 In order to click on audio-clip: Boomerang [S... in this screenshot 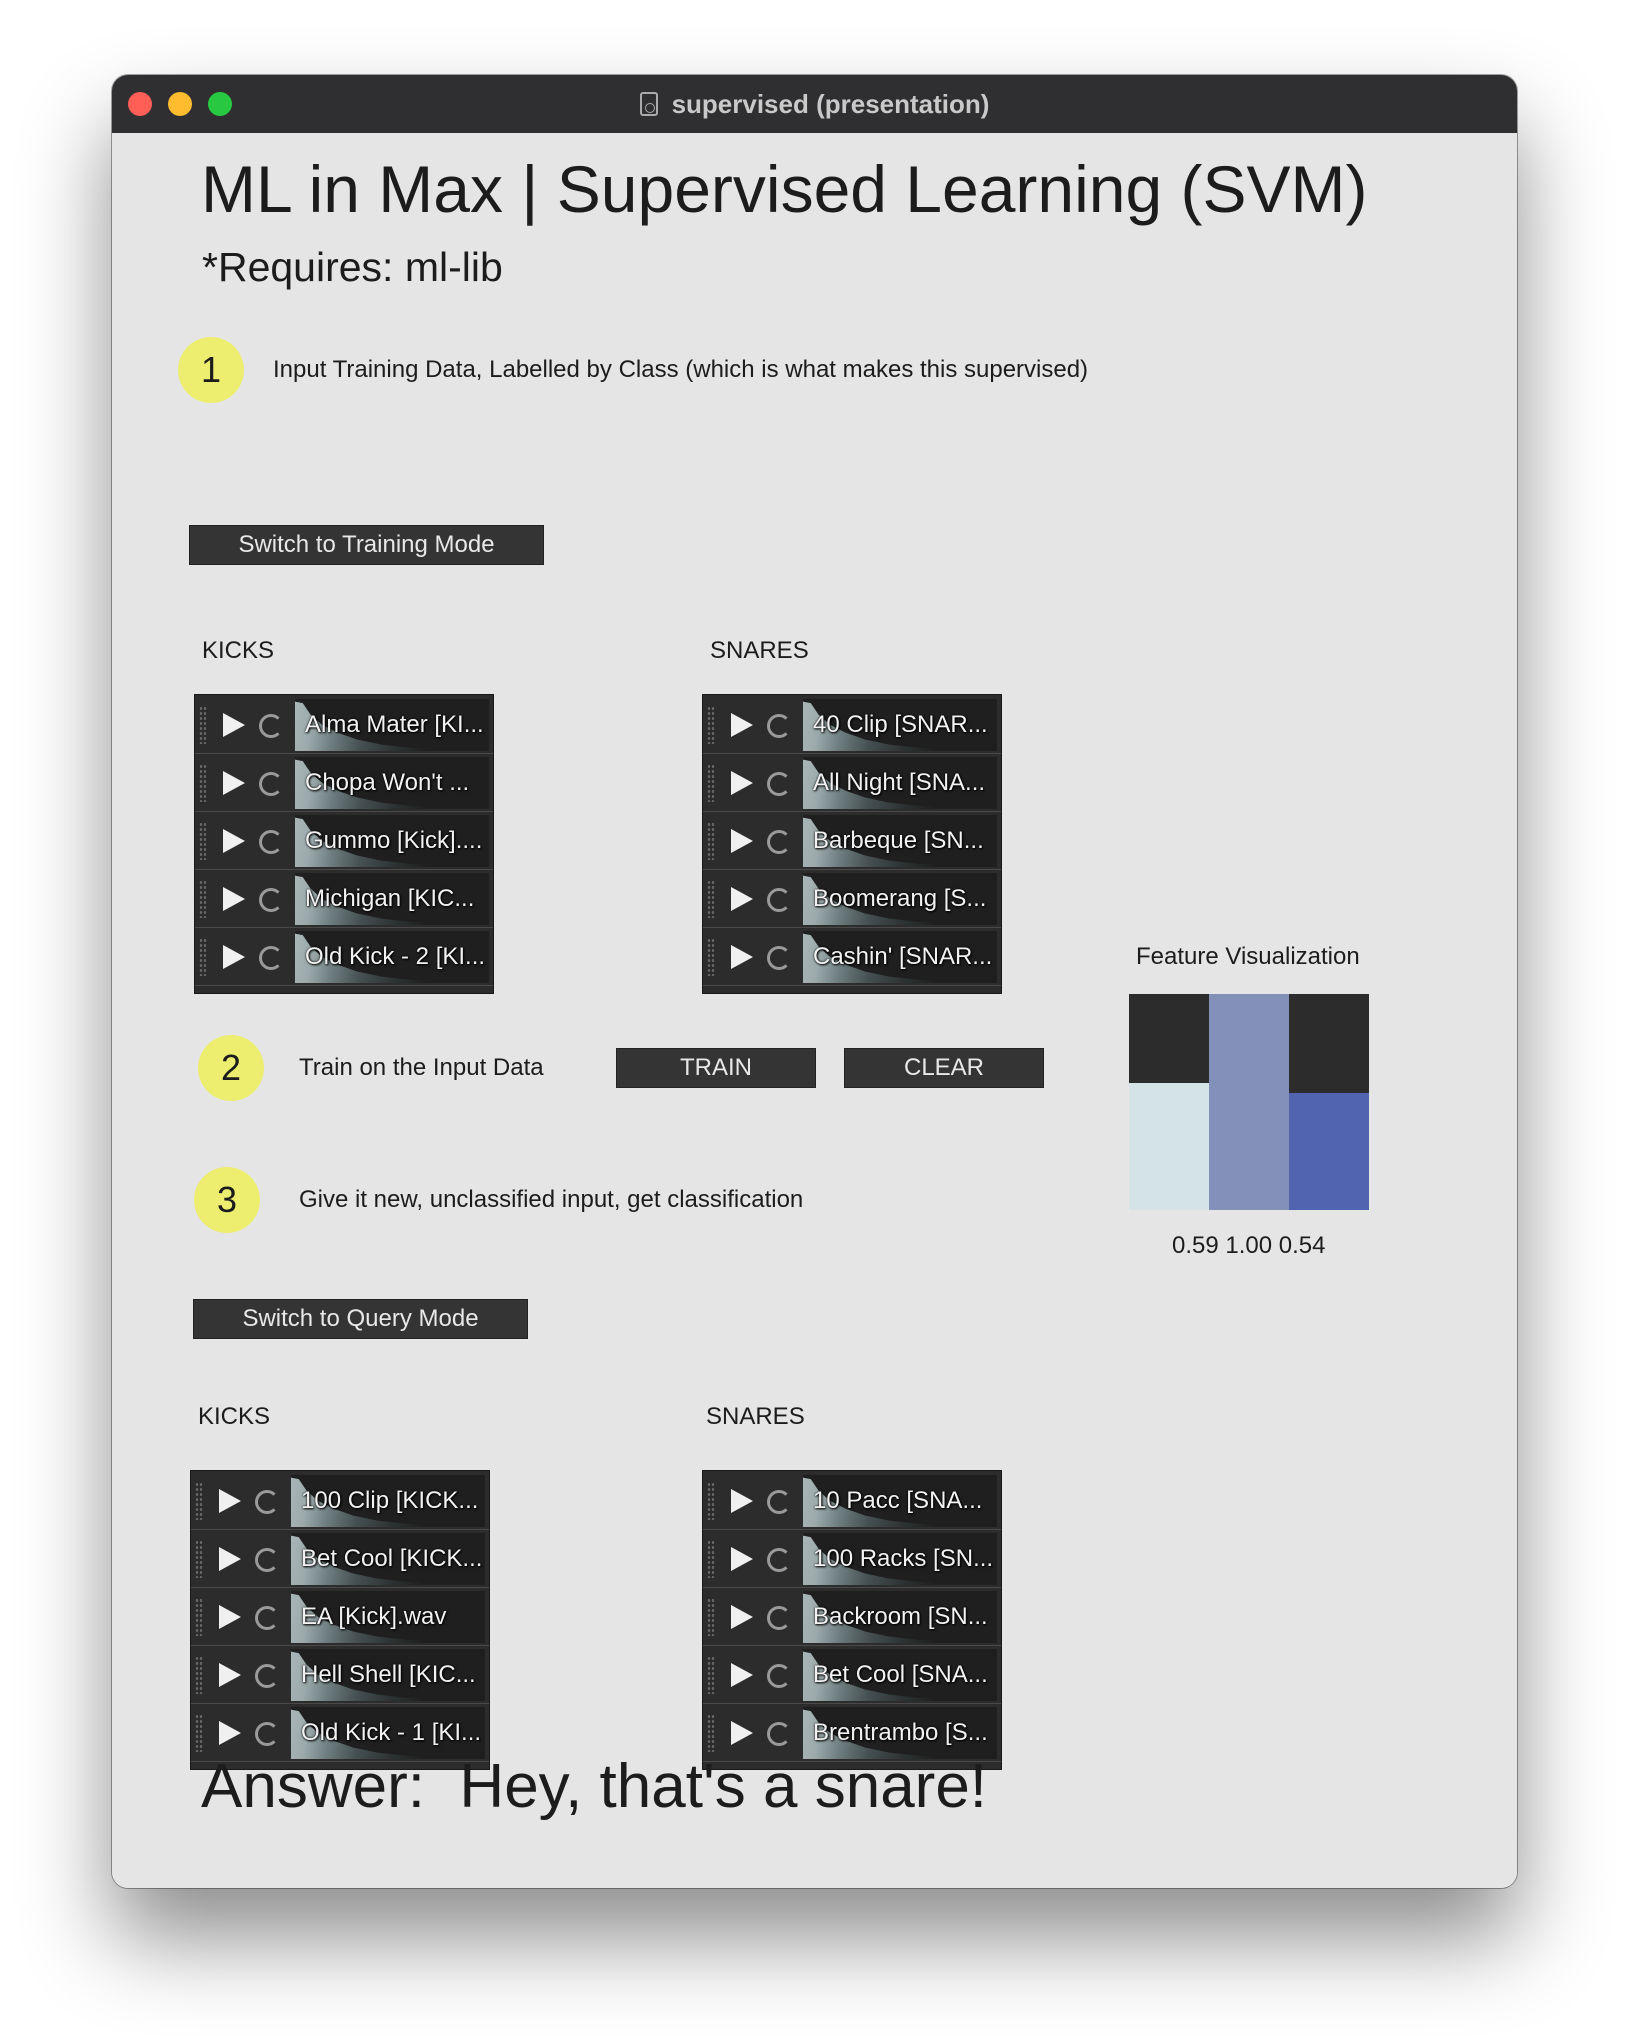, I will do `click(900, 899)`.